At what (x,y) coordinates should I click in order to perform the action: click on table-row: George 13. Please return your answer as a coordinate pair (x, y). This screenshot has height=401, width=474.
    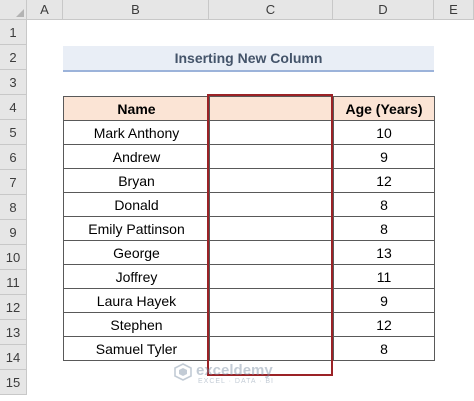
    Looking at the image, I should click on (249, 252).